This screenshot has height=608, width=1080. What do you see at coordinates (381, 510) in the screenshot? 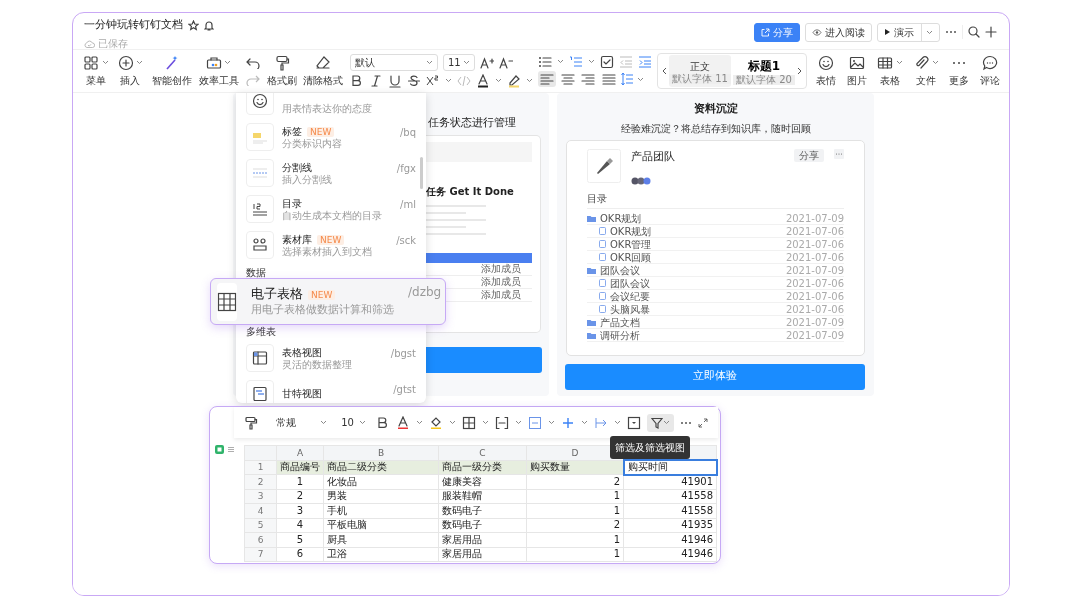
I see `table-cell: 手机` at bounding box center [381, 510].